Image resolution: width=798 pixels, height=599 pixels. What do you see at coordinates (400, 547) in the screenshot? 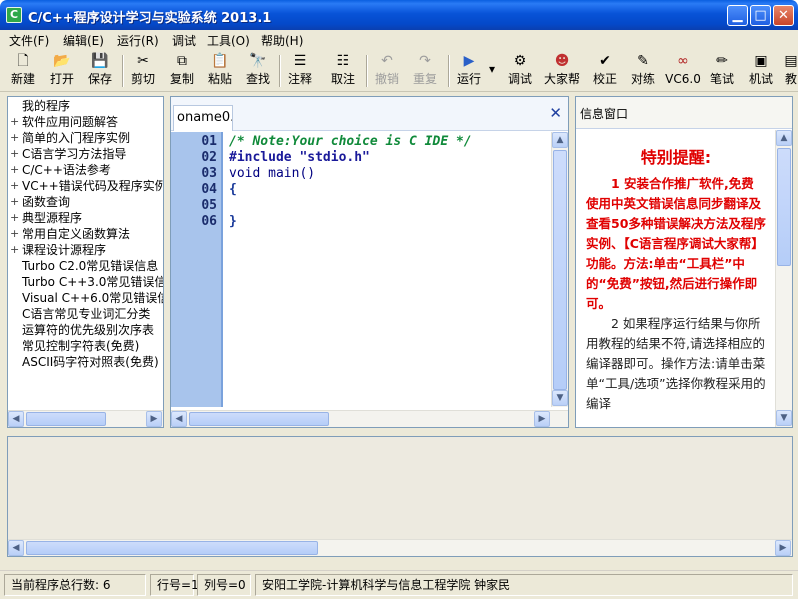
I see `output-horizontal-scrollbar: ◀ ▶` at bounding box center [400, 547].